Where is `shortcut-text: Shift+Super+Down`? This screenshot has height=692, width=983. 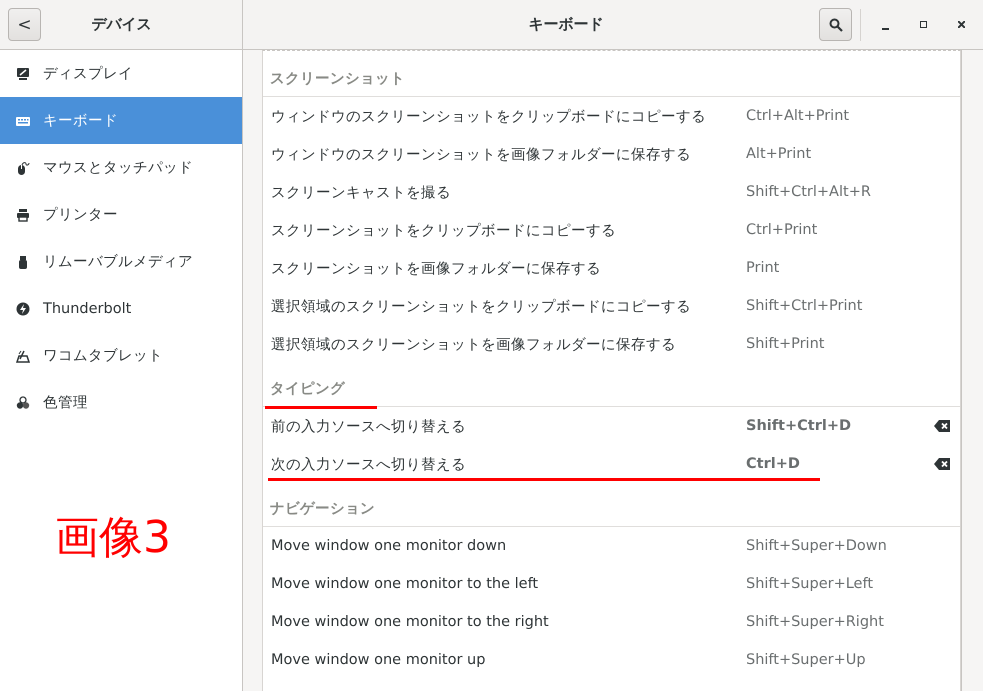 shortcut-text: Shift+Super+Down is located at coordinates (817, 546).